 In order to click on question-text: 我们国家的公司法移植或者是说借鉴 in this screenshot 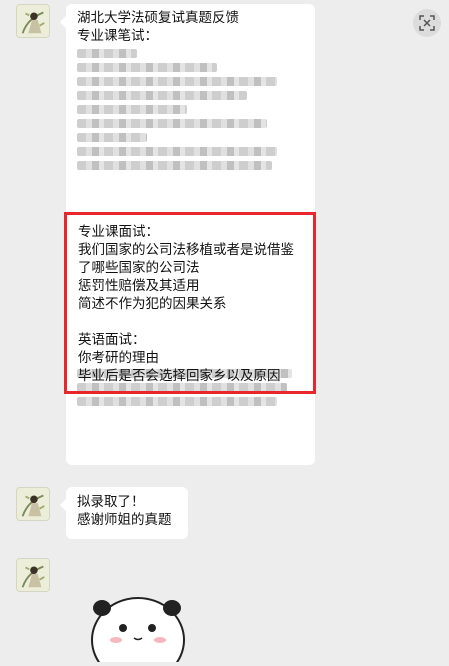, I will do `click(186, 250)`.